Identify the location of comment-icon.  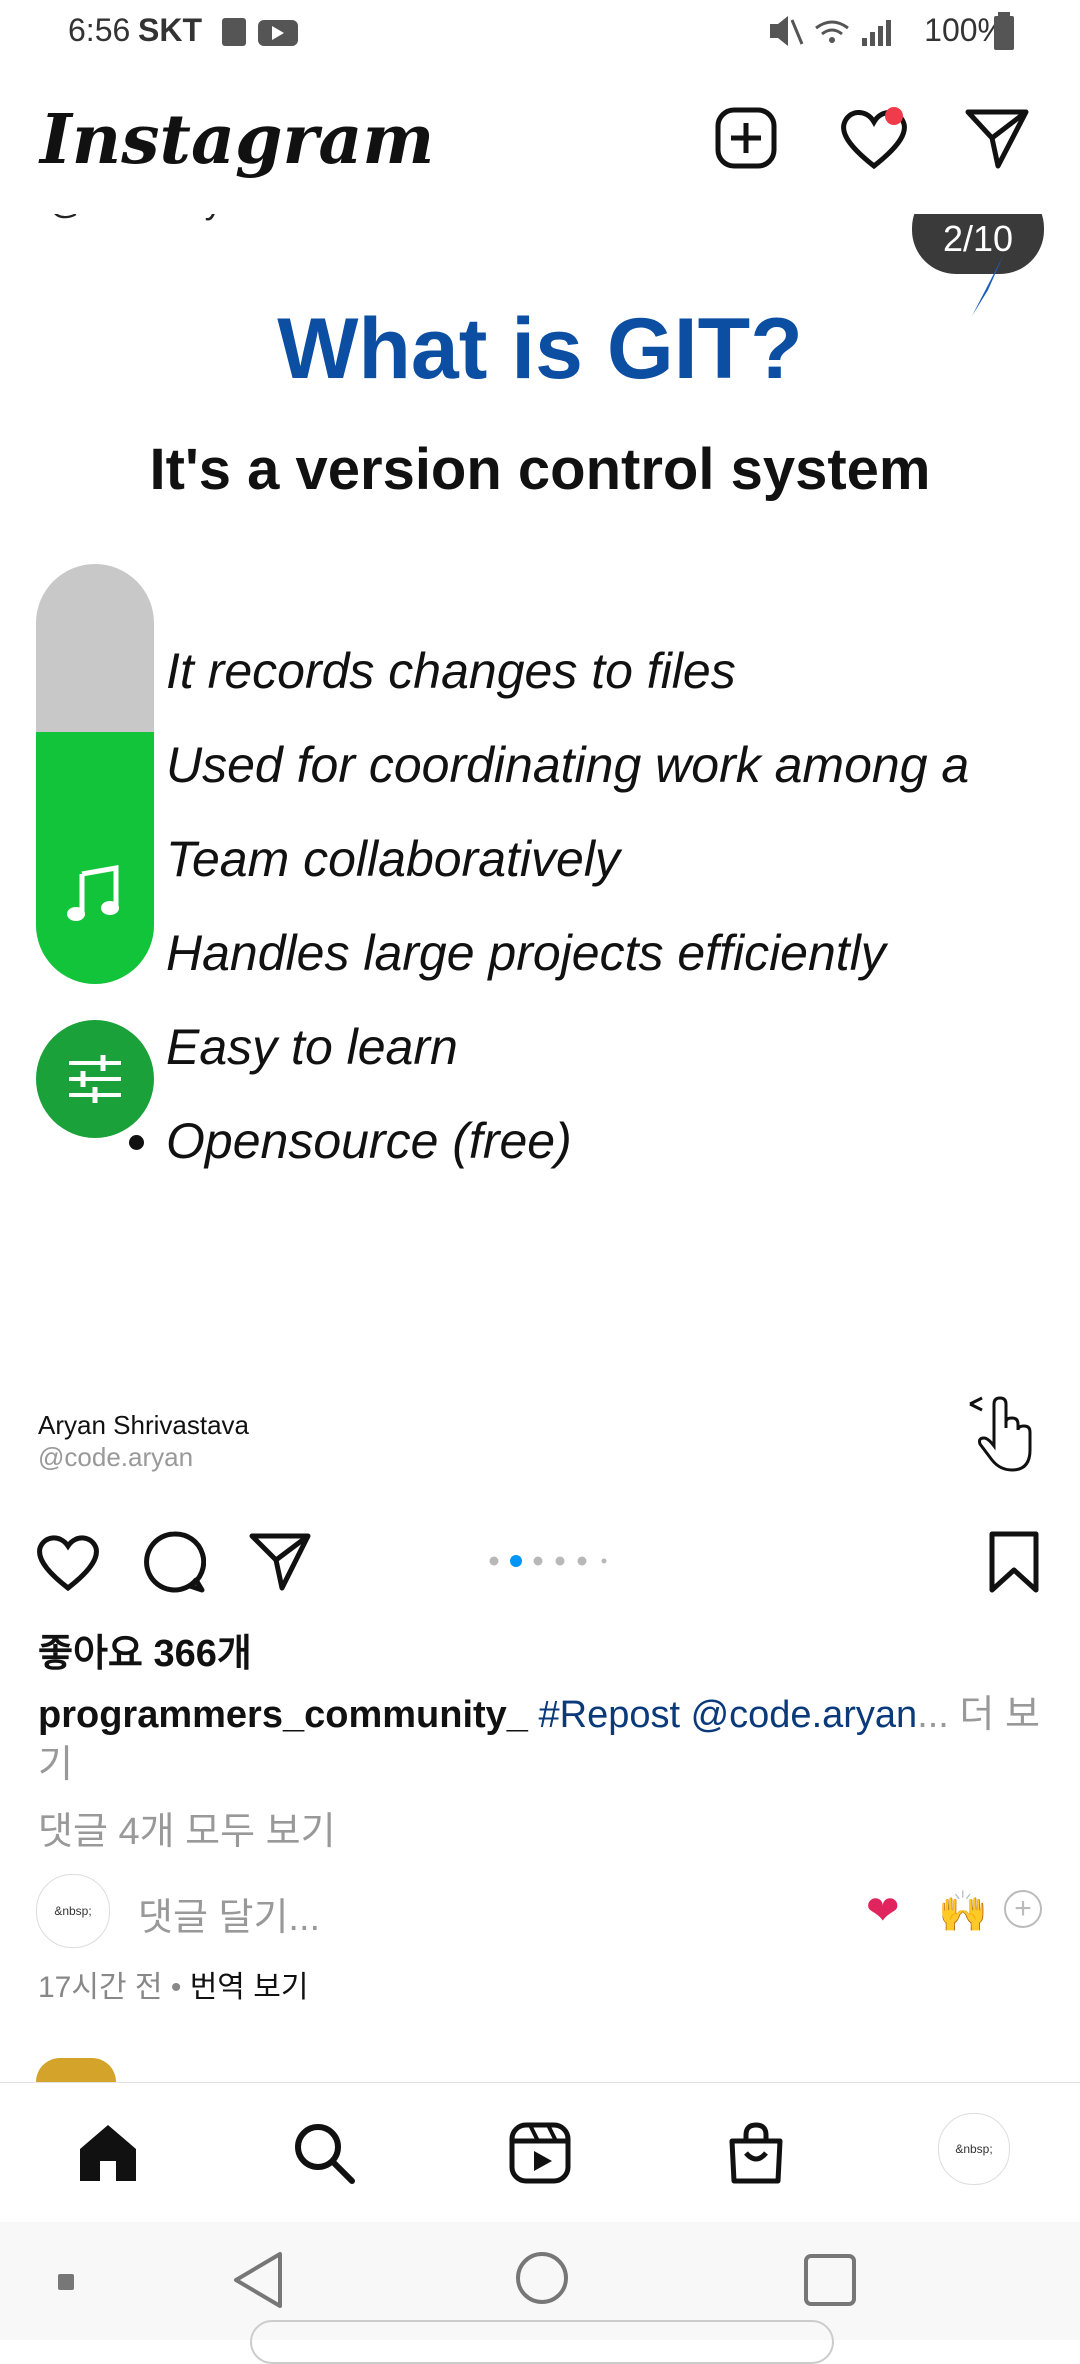
(174, 1562).